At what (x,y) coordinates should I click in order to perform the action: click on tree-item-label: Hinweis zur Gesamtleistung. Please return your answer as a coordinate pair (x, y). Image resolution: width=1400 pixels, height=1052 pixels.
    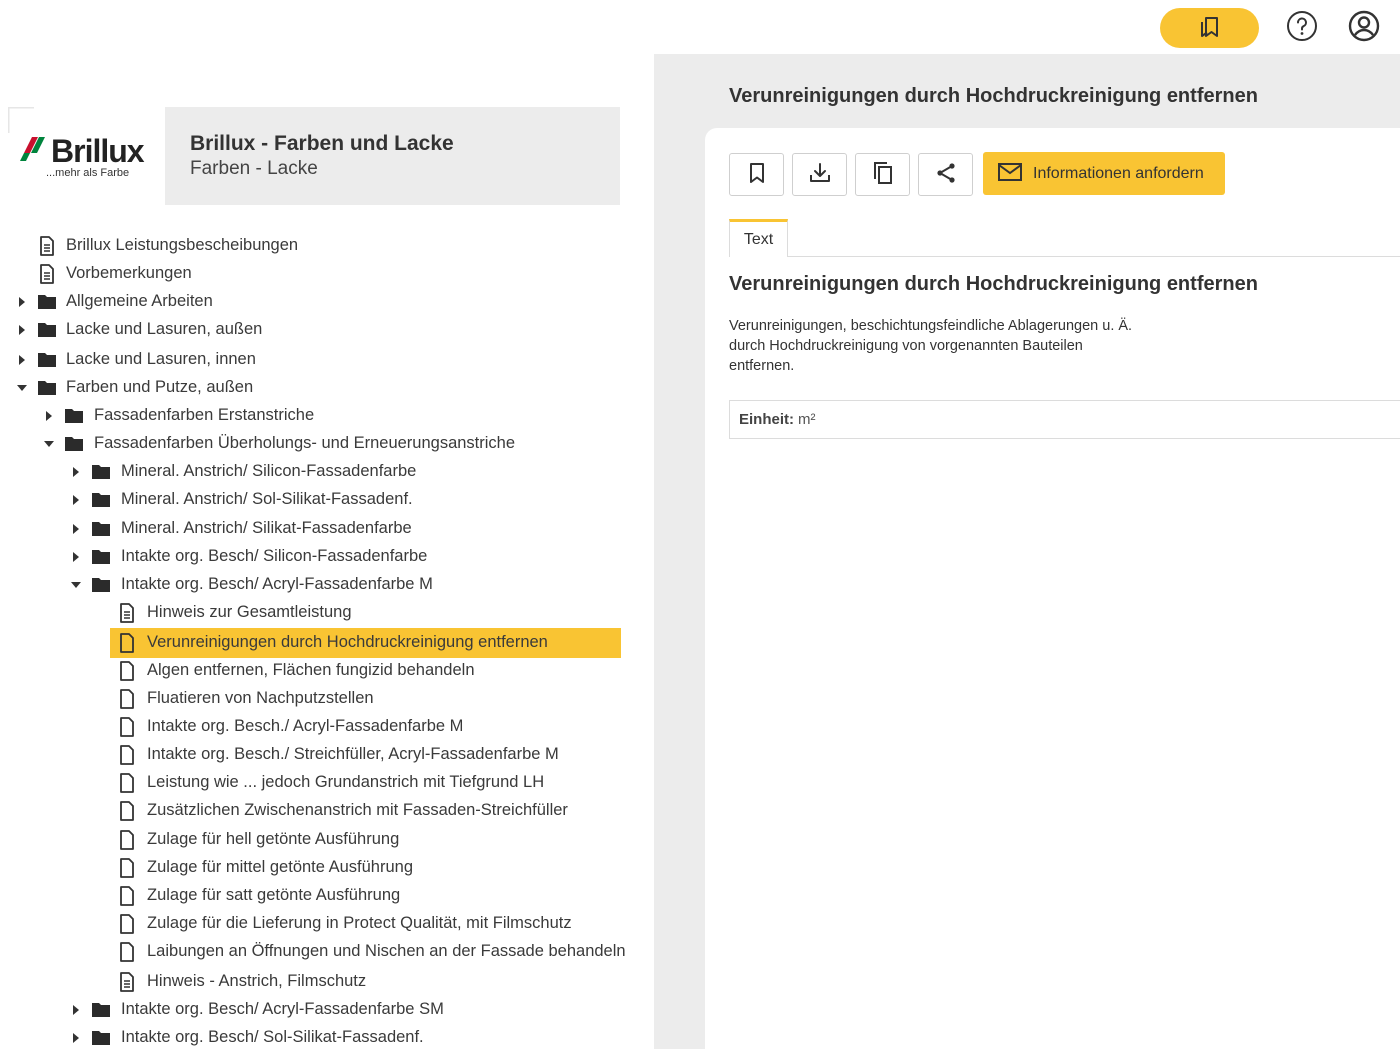
    Looking at the image, I should click on (249, 612).